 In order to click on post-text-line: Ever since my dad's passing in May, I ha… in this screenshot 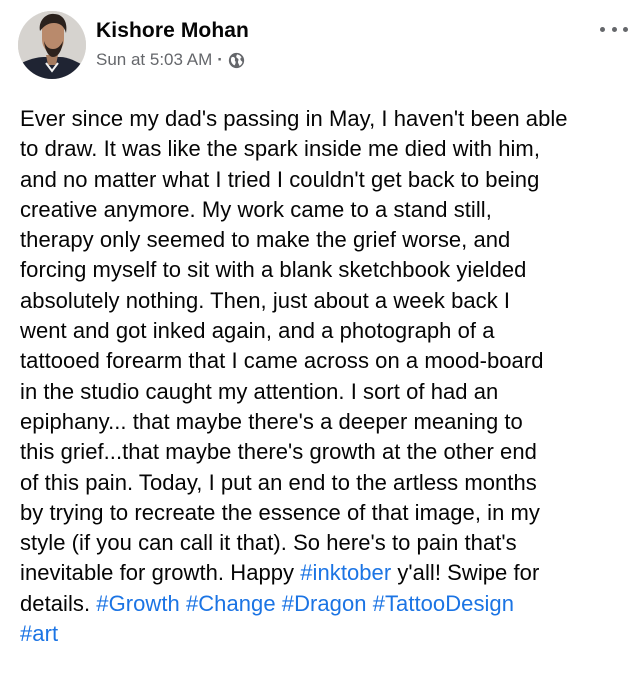, I will do `click(294, 118)`.